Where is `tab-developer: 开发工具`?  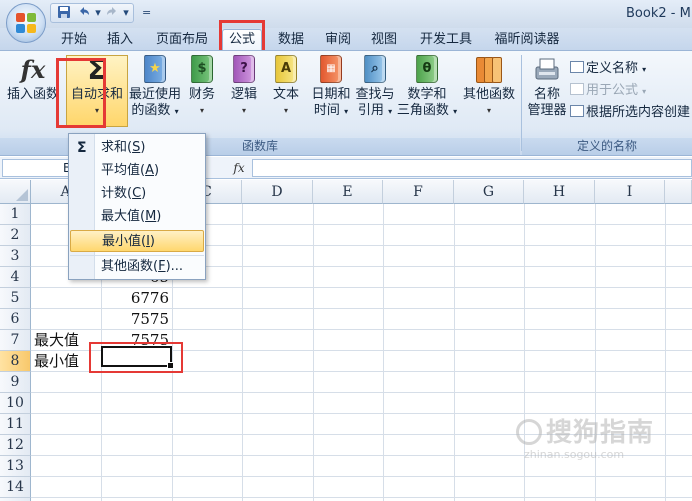
tab-developer: 开发工具 is located at coordinates (446, 40).